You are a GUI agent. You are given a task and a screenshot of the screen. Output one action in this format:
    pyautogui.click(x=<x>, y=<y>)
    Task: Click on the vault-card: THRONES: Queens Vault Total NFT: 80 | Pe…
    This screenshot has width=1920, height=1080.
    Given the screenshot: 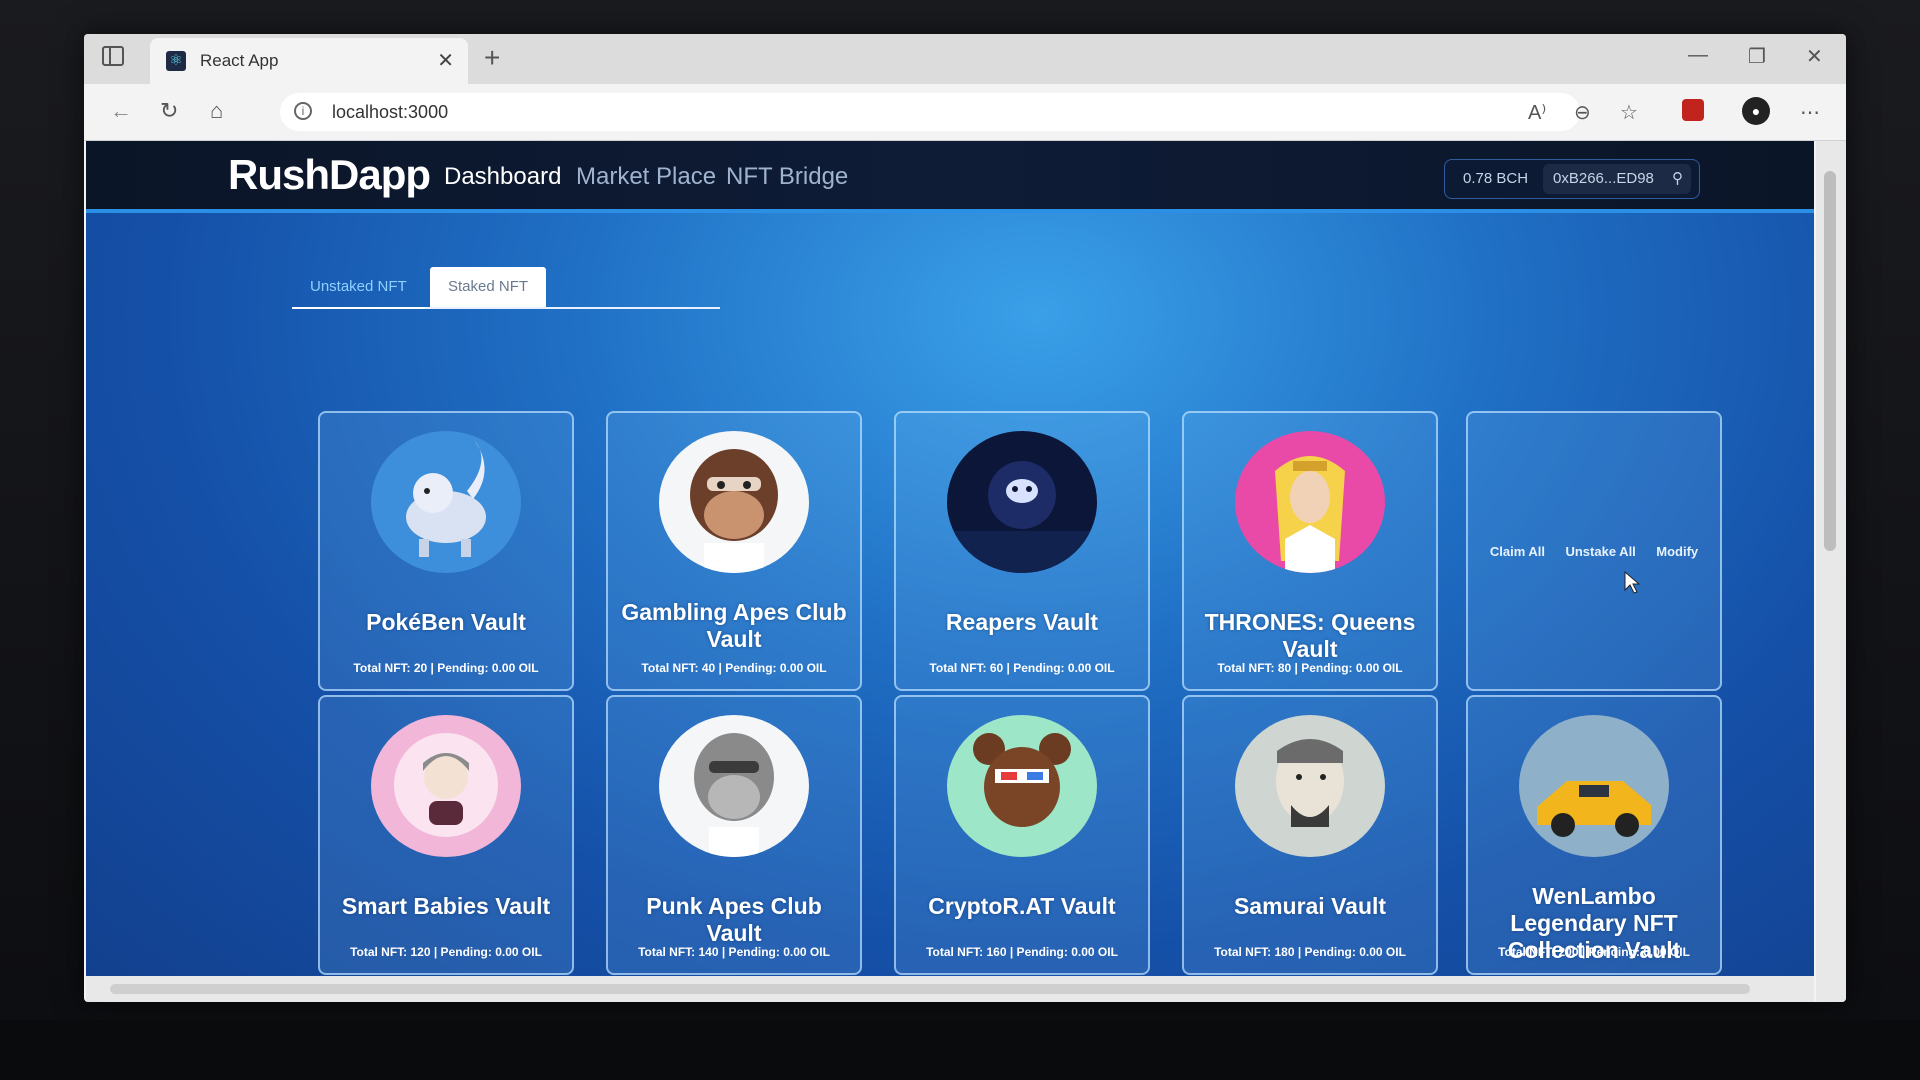 What is the action you would take?
    pyautogui.click(x=1310, y=551)
    